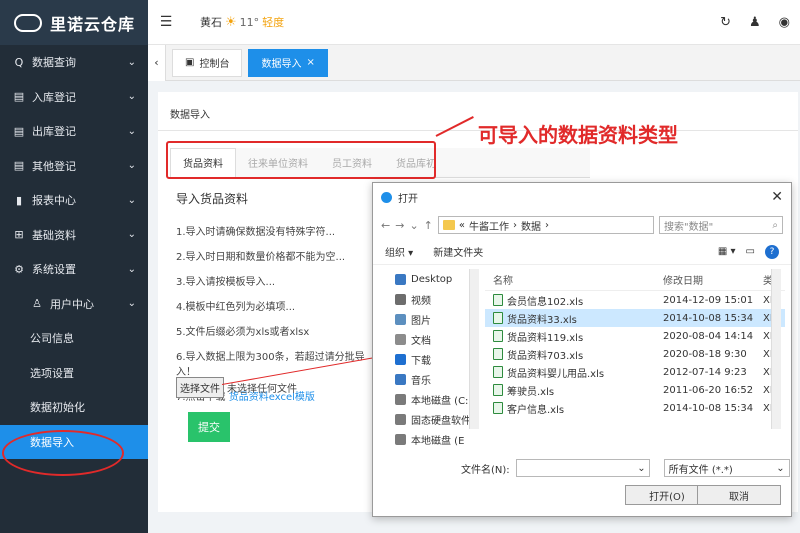 Image resolution: width=800 pixels, height=533 pixels. What do you see at coordinates (190, 62) in the screenshot?
I see `monitor-icon: ▣` at bounding box center [190, 62].